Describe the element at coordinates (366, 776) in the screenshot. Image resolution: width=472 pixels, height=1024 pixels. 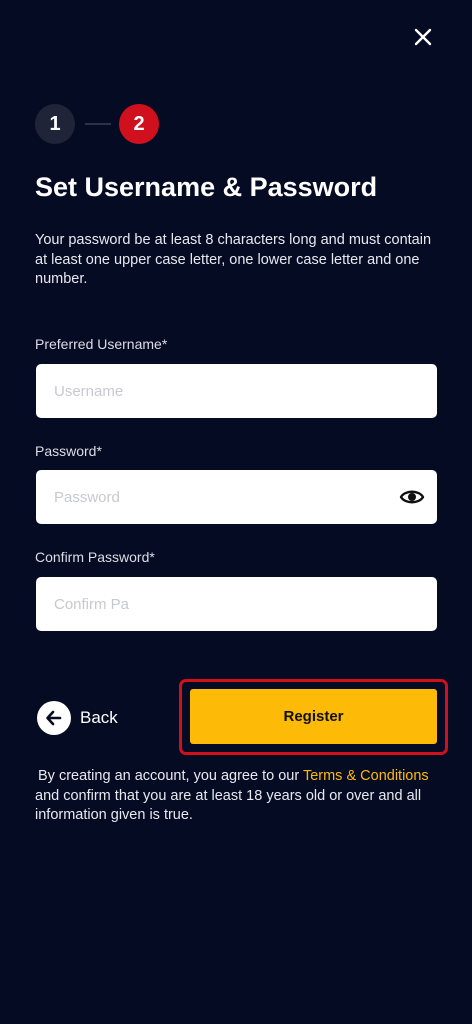
I see `terms-conditions-link: Terms & Conditions` at that location.